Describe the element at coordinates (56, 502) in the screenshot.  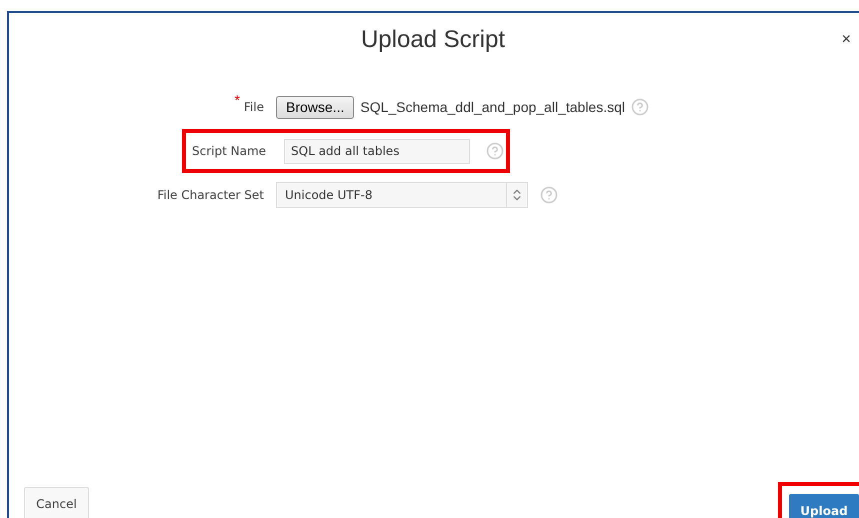
I see `cancel-button: Cancel` at that location.